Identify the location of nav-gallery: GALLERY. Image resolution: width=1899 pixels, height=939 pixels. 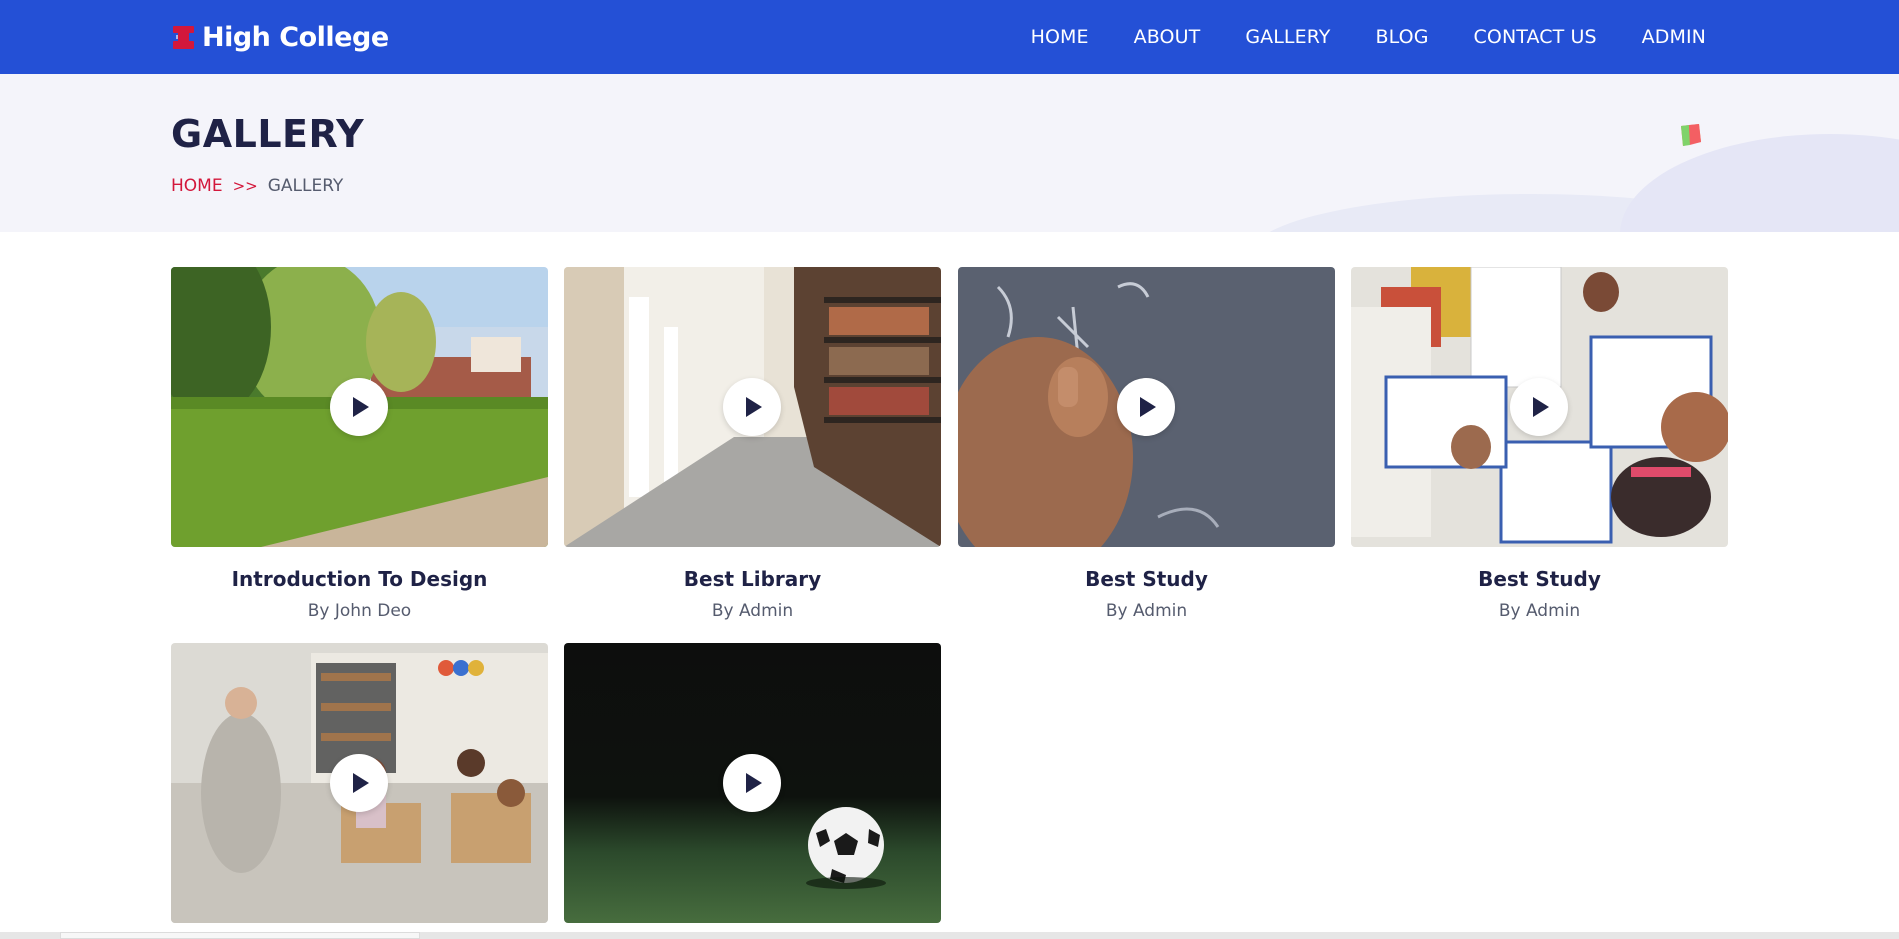
(1287, 37).